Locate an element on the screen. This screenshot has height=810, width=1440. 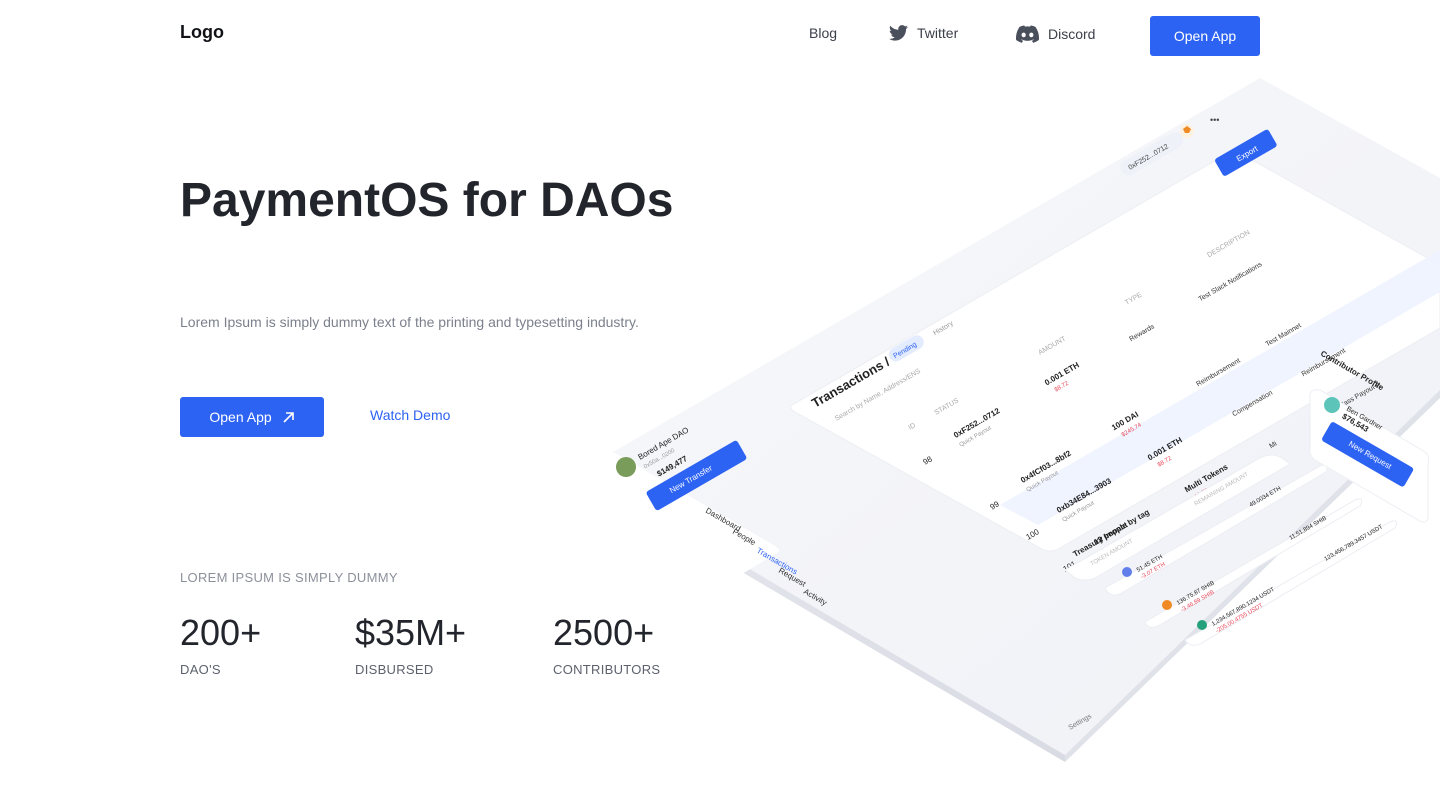
nav-blog-label: Blog is located at coordinates (823, 33).